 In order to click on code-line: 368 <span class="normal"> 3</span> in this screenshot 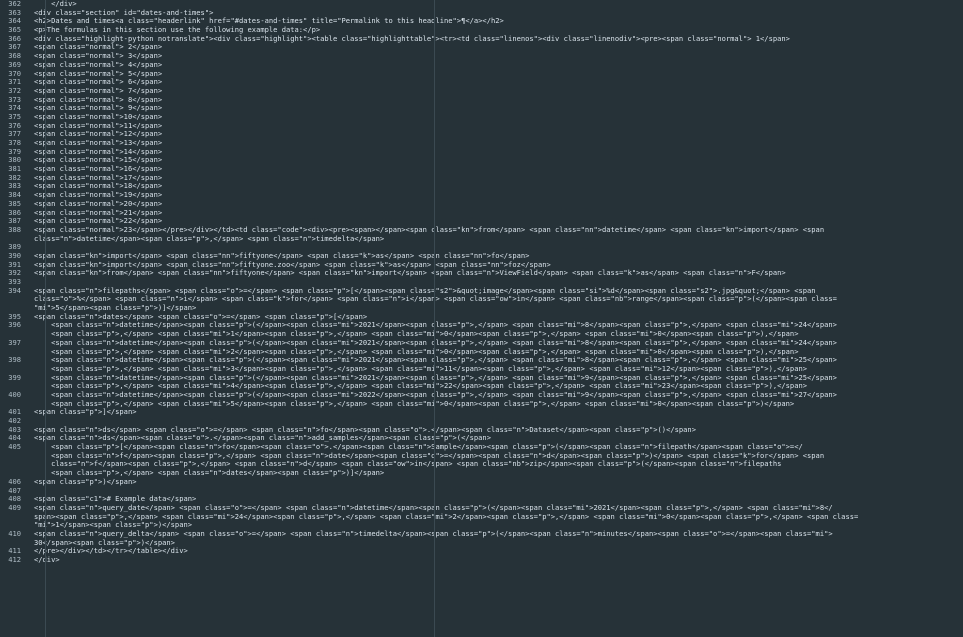, I will do `click(481, 56)`.